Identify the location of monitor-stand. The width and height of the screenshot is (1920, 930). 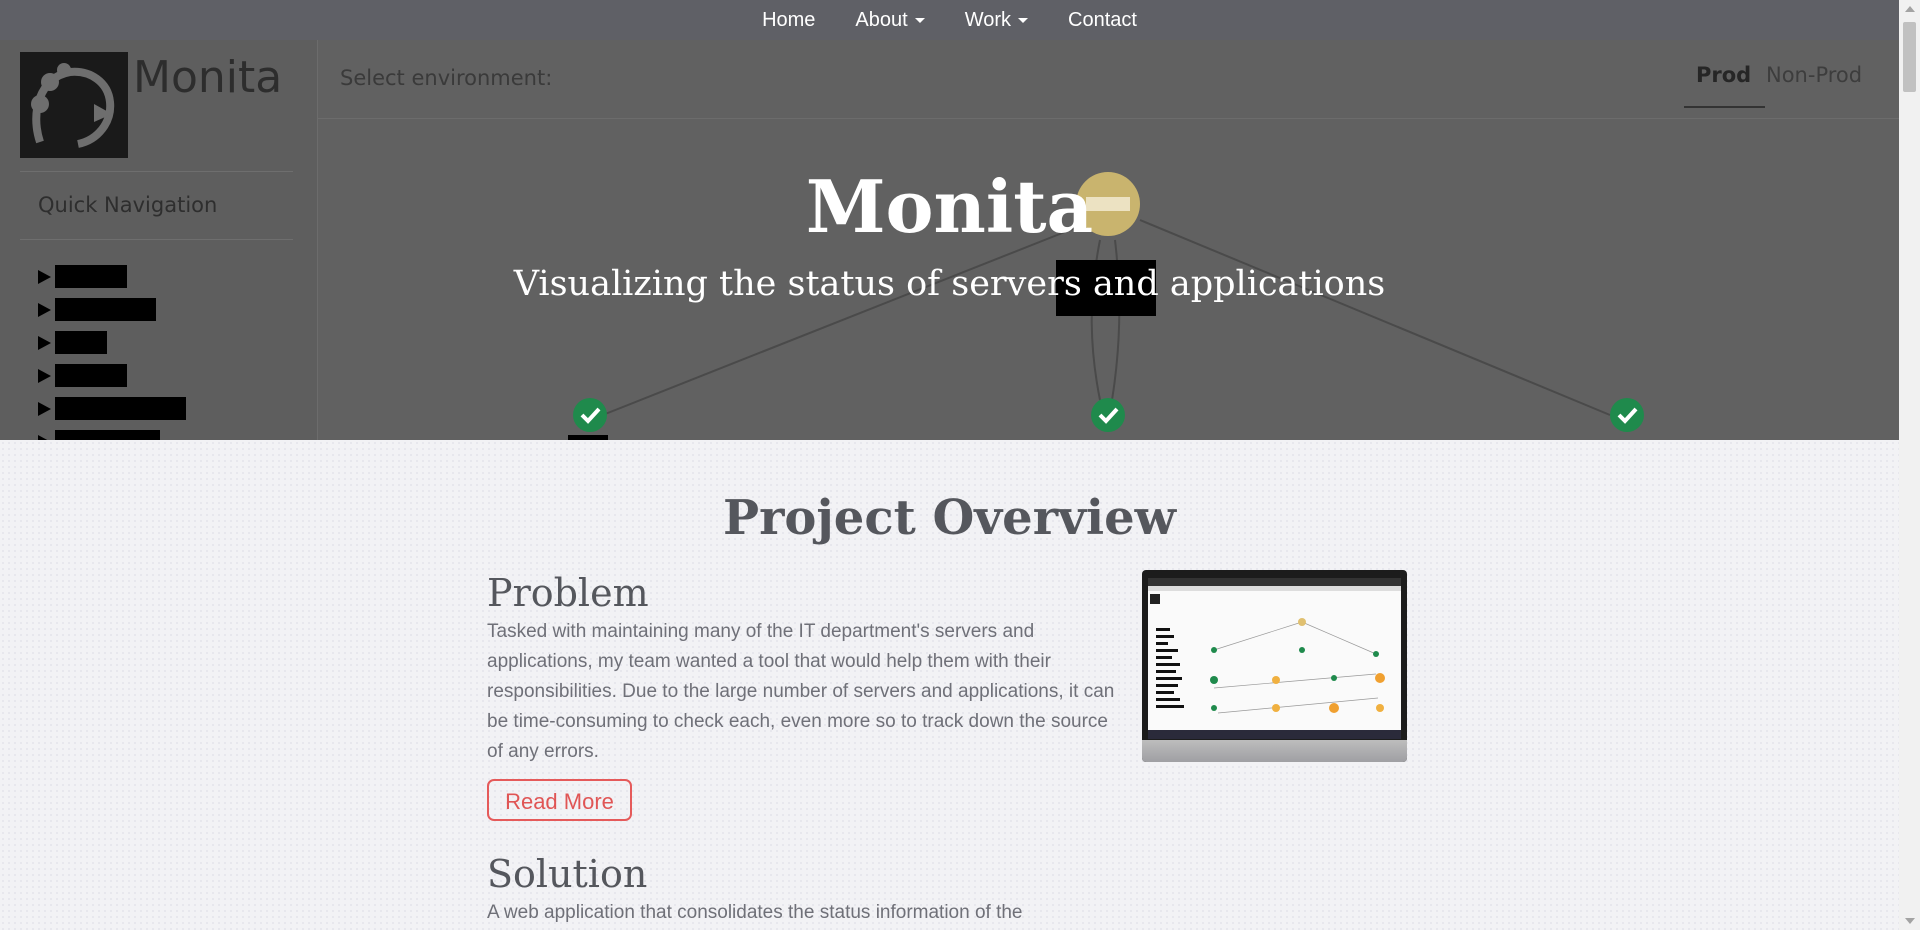
(1274, 751).